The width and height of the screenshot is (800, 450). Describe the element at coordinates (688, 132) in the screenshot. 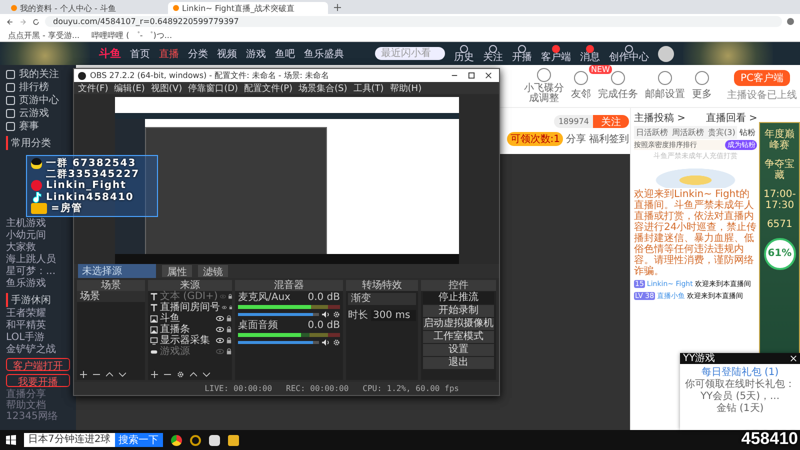

I see `rank-tab: 周活跃榜` at that location.